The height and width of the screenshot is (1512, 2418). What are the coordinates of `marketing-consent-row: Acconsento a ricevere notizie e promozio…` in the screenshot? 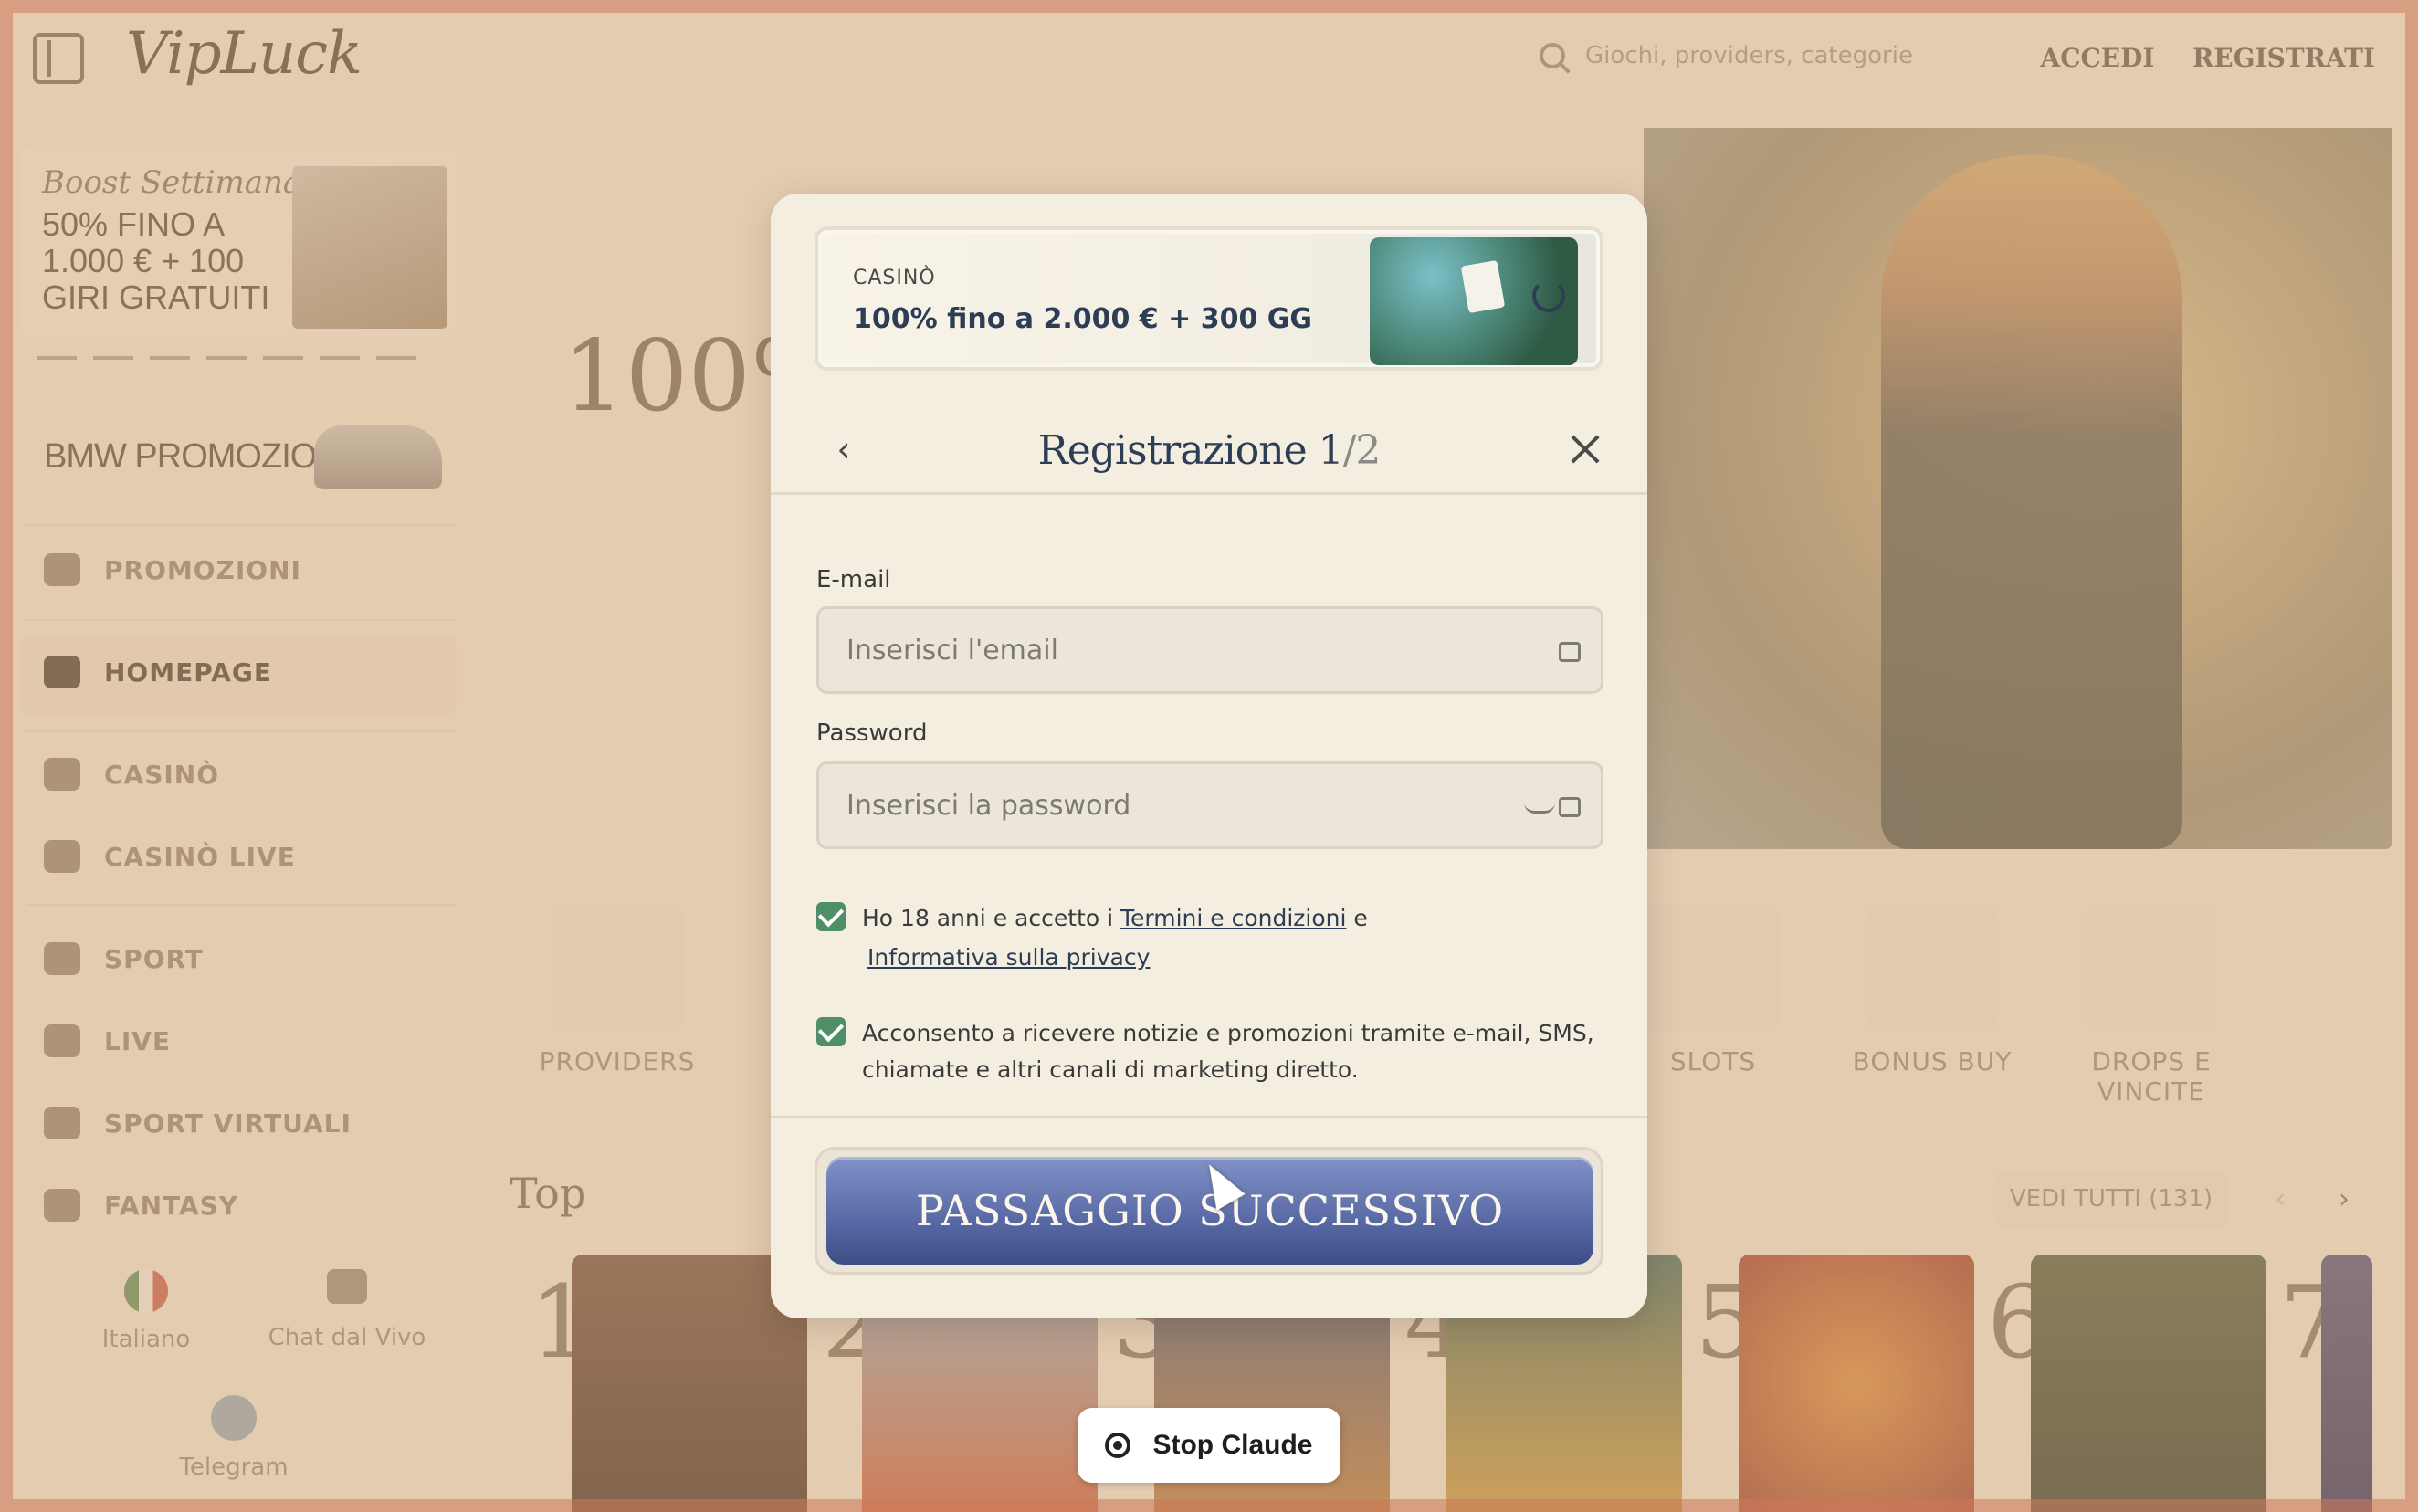 It's located at (1209, 1052).